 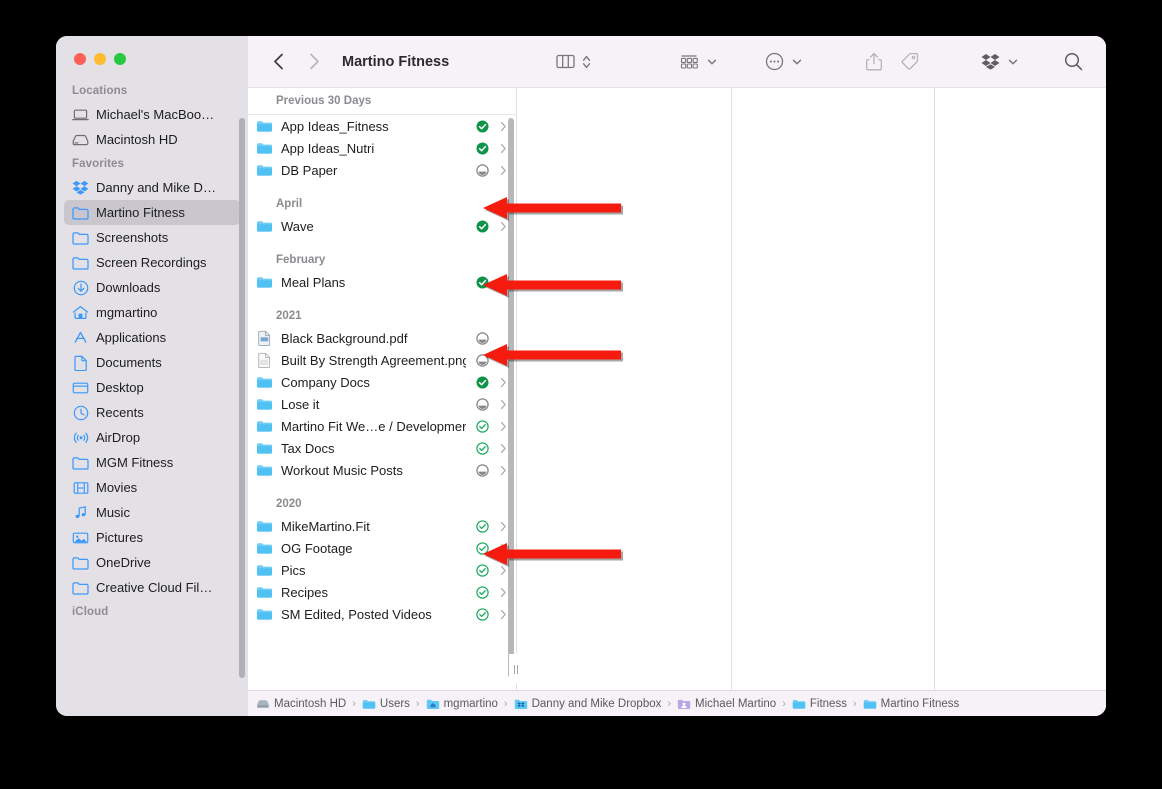 I want to click on view-mode-column-button, so click(x=573, y=62).